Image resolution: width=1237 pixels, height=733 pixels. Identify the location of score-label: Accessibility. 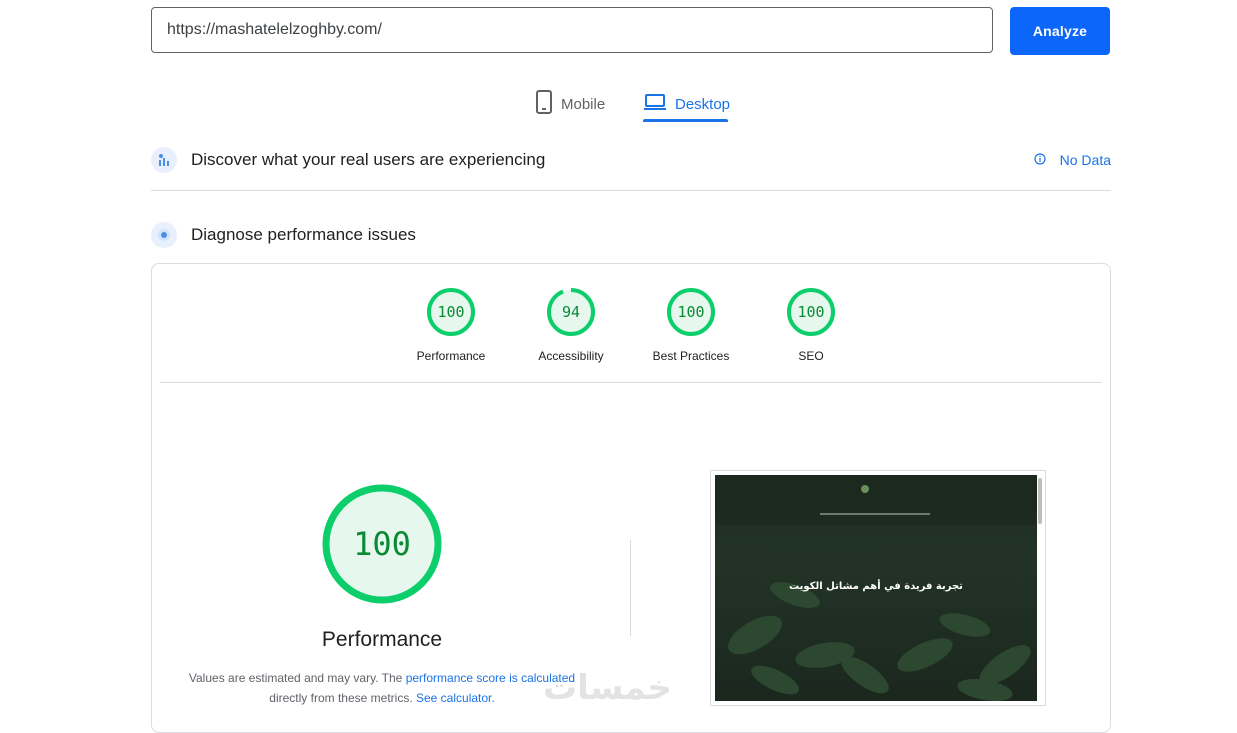
(571, 356).